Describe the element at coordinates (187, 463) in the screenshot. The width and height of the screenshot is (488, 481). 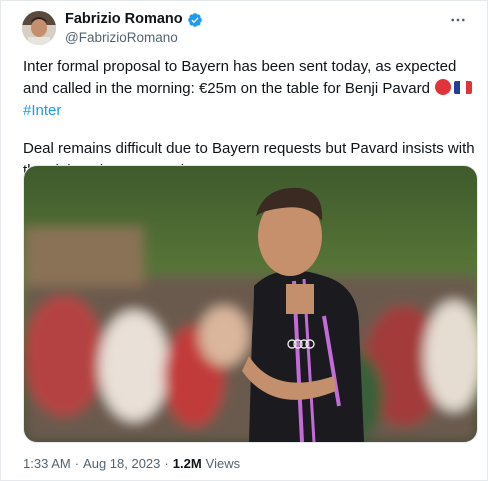
I see `views-count: 1.2M` at that location.